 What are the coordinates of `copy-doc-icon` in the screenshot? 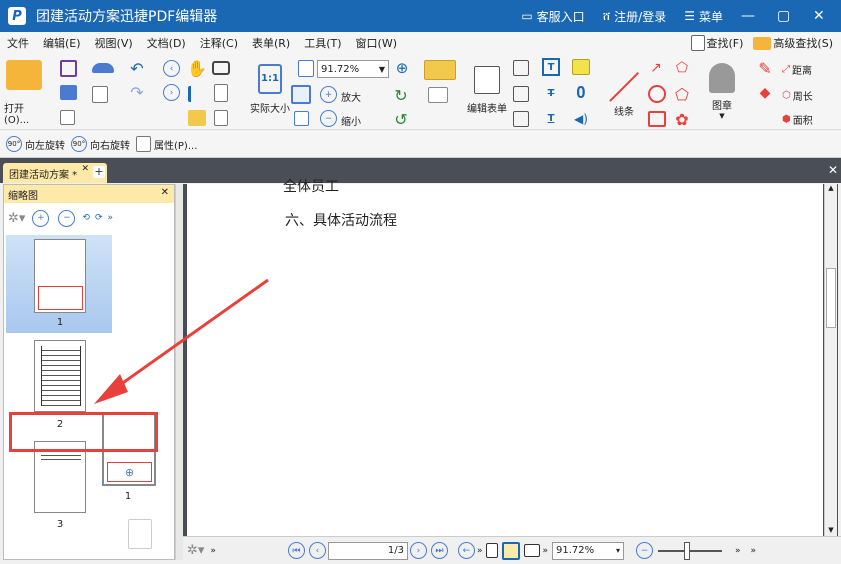 It's located at (221, 93).